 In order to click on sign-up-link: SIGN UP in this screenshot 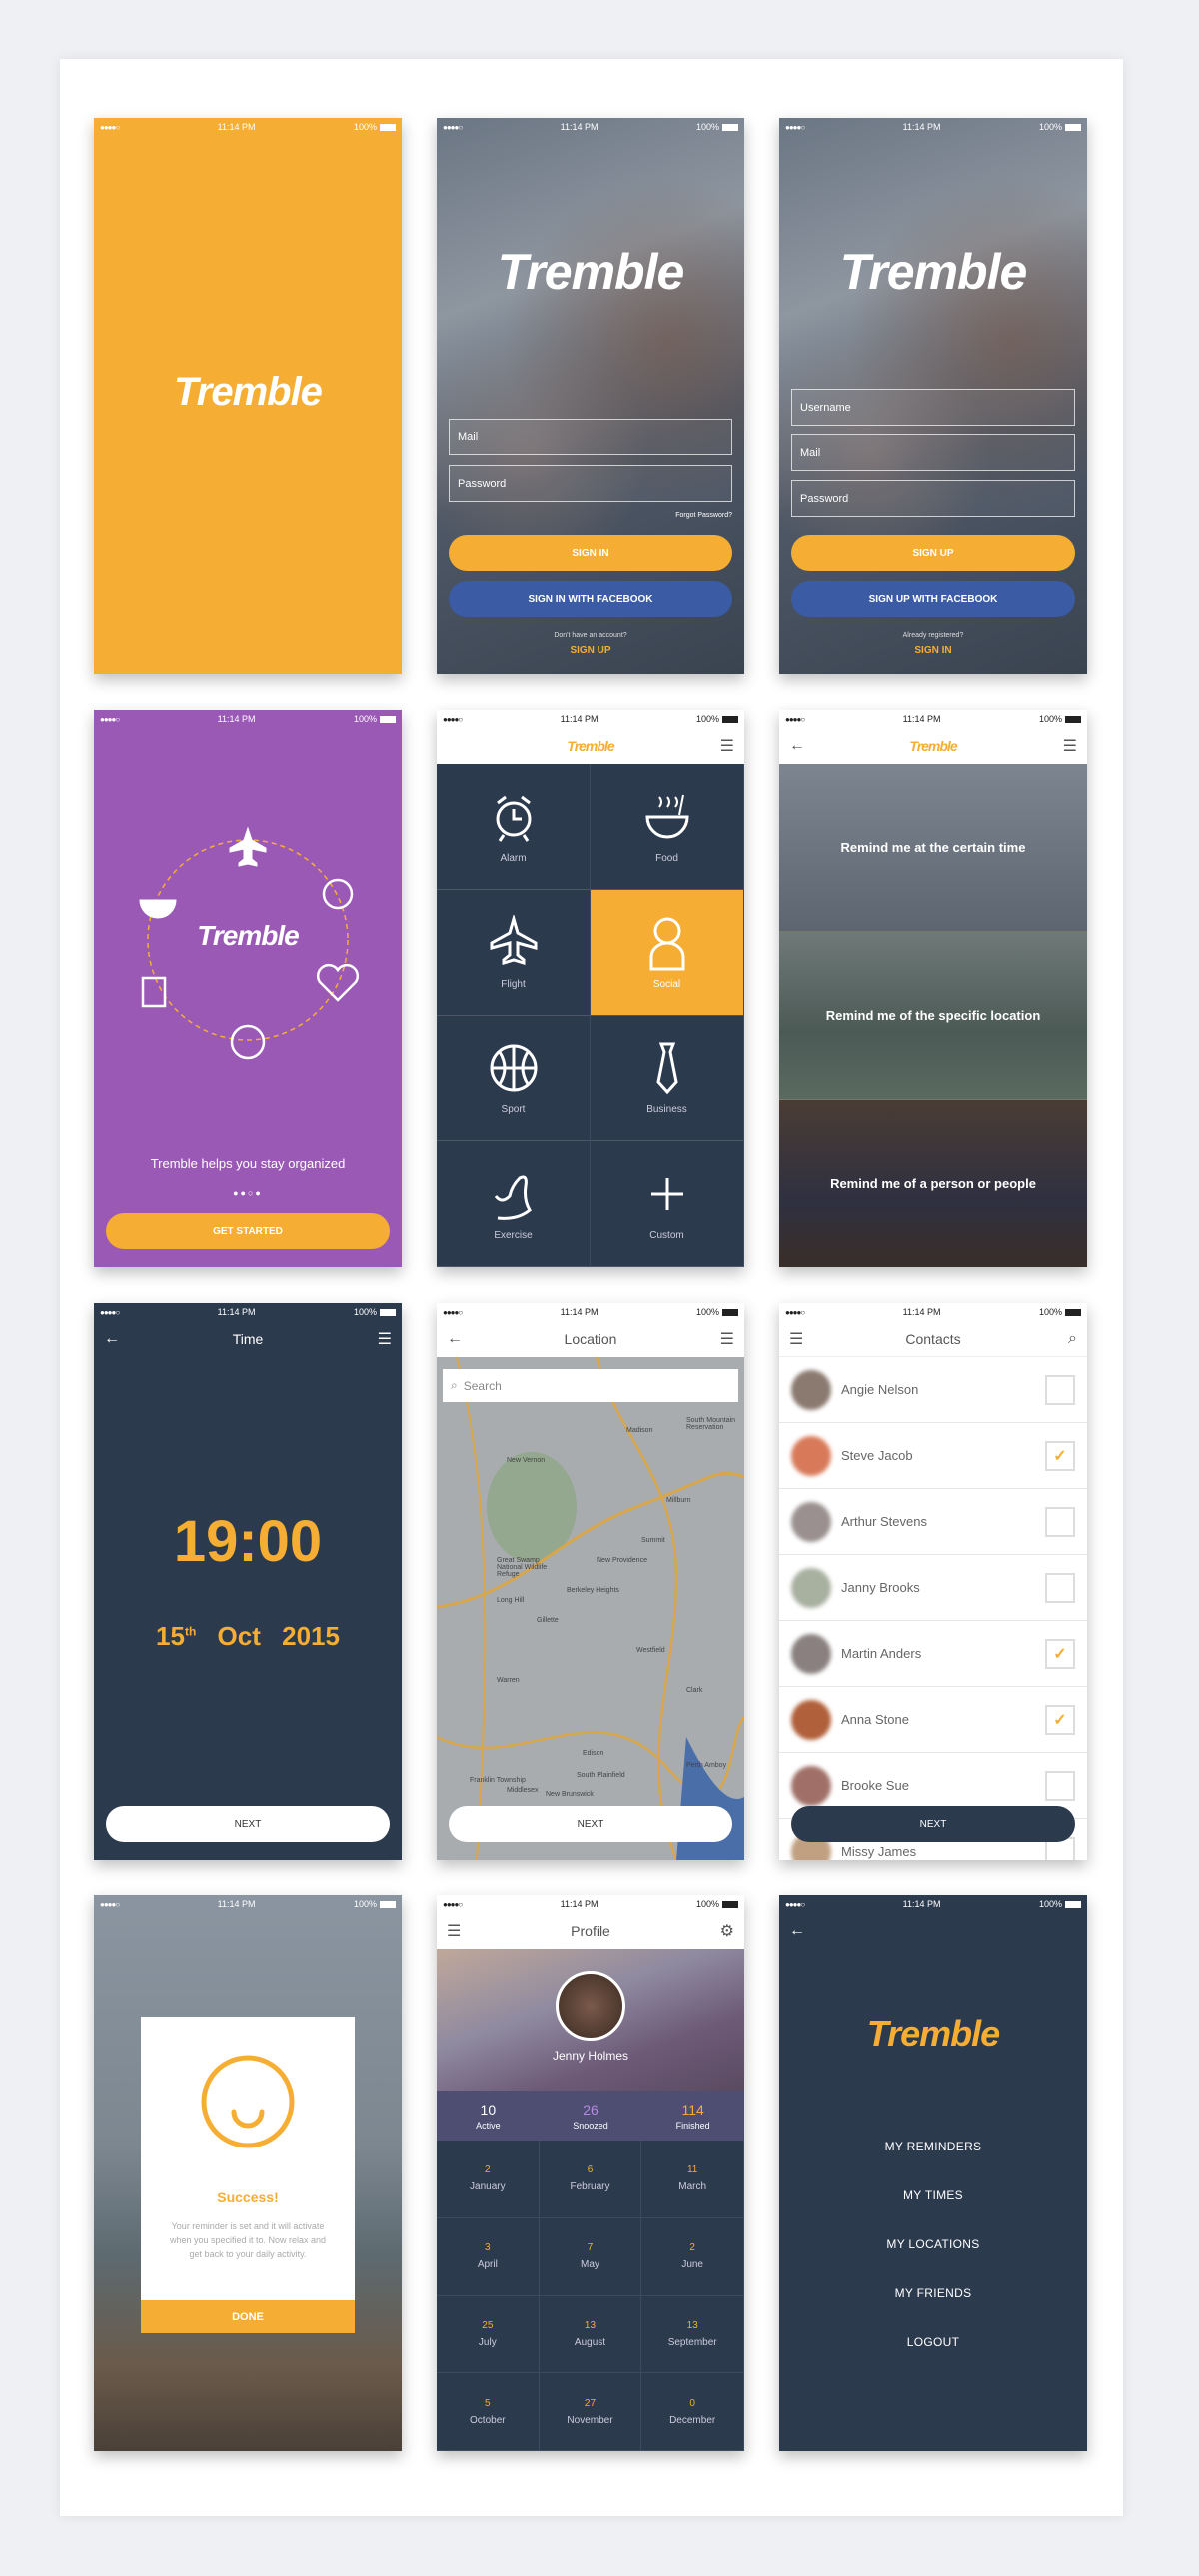, I will do `click(590, 650)`.